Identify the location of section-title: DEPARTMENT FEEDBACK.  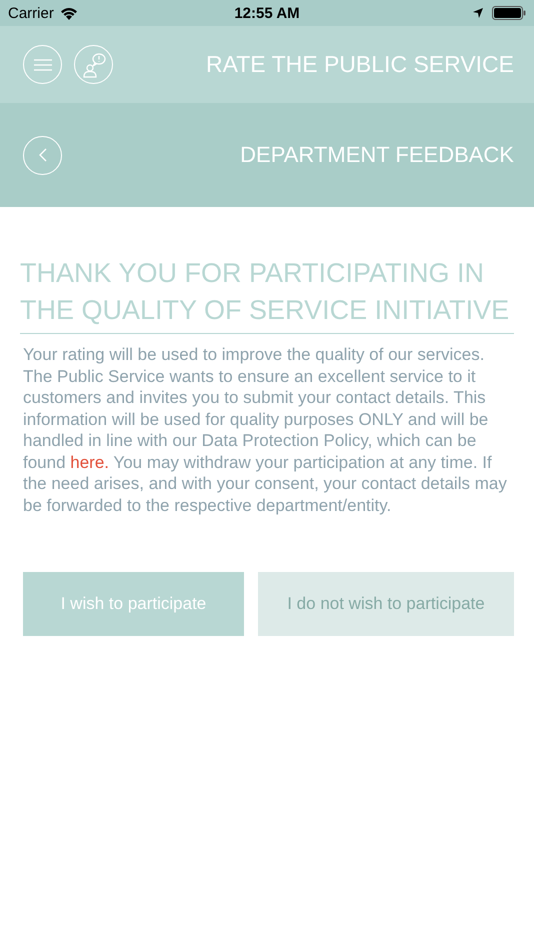
(377, 155).